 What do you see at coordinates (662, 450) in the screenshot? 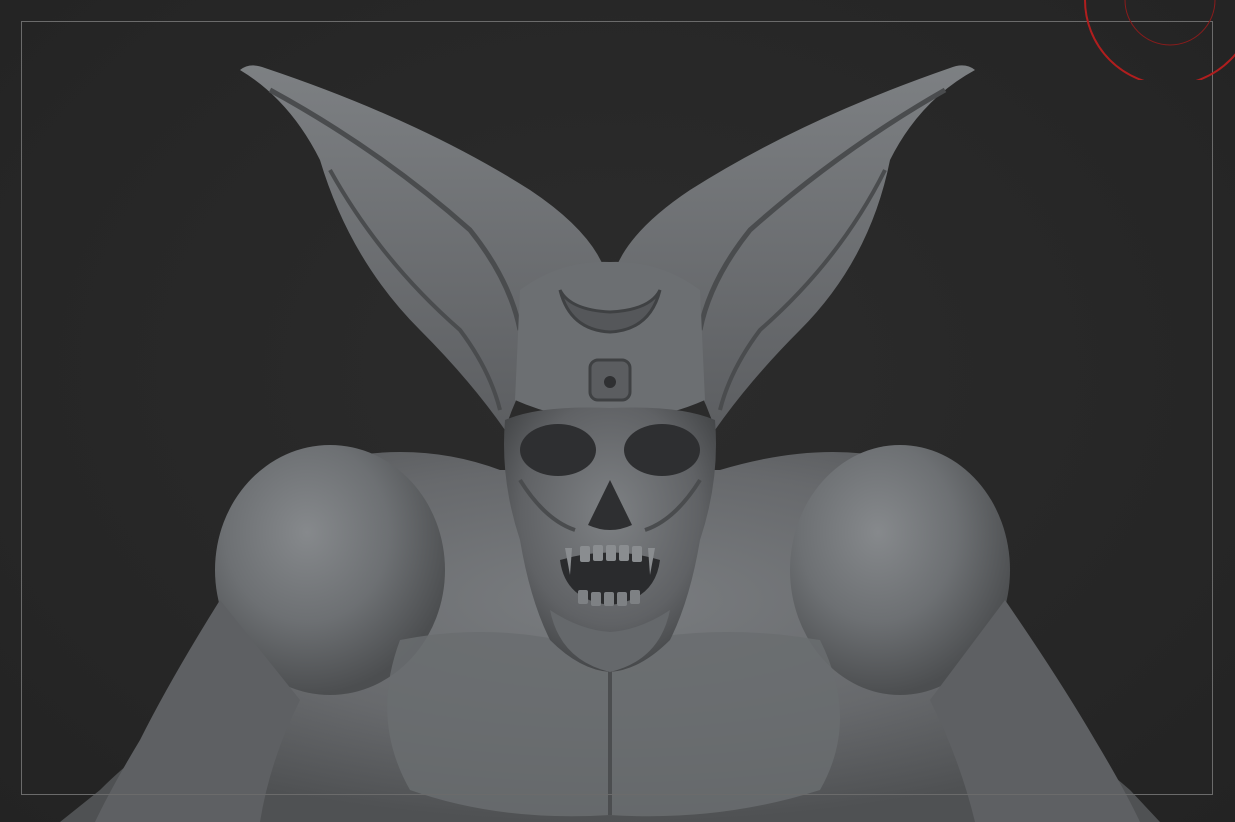
I see `right-eye-socket` at bounding box center [662, 450].